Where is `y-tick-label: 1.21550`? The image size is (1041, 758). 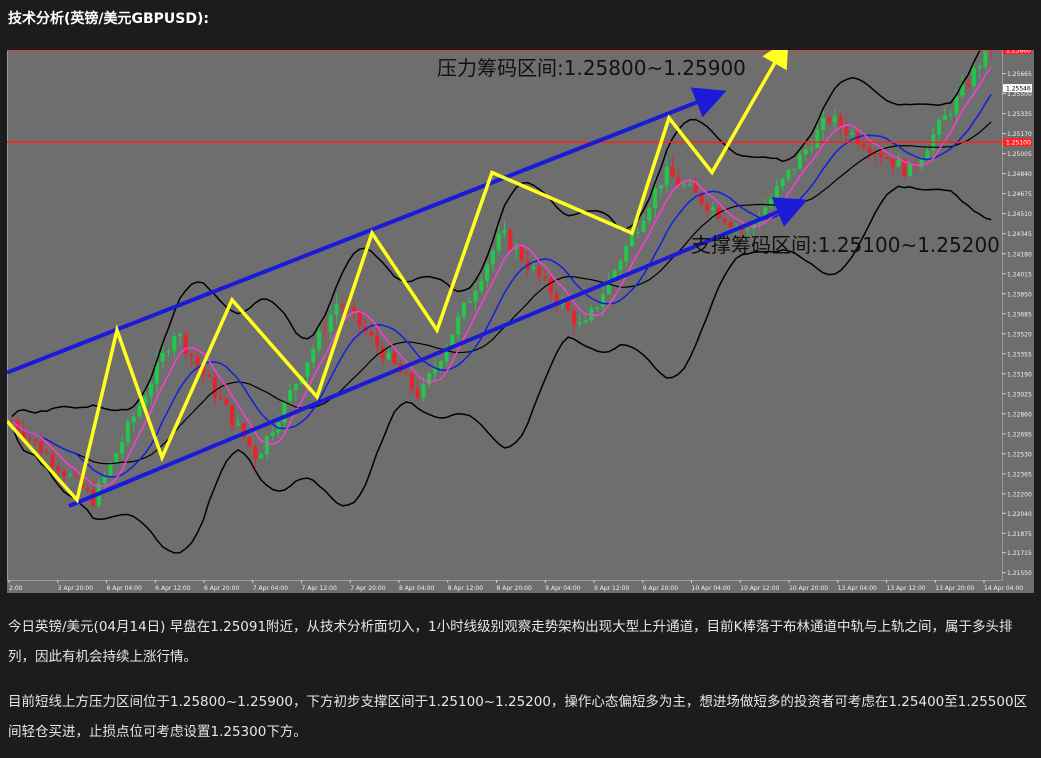 y-tick-label: 1.21550 is located at coordinates (1019, 573).